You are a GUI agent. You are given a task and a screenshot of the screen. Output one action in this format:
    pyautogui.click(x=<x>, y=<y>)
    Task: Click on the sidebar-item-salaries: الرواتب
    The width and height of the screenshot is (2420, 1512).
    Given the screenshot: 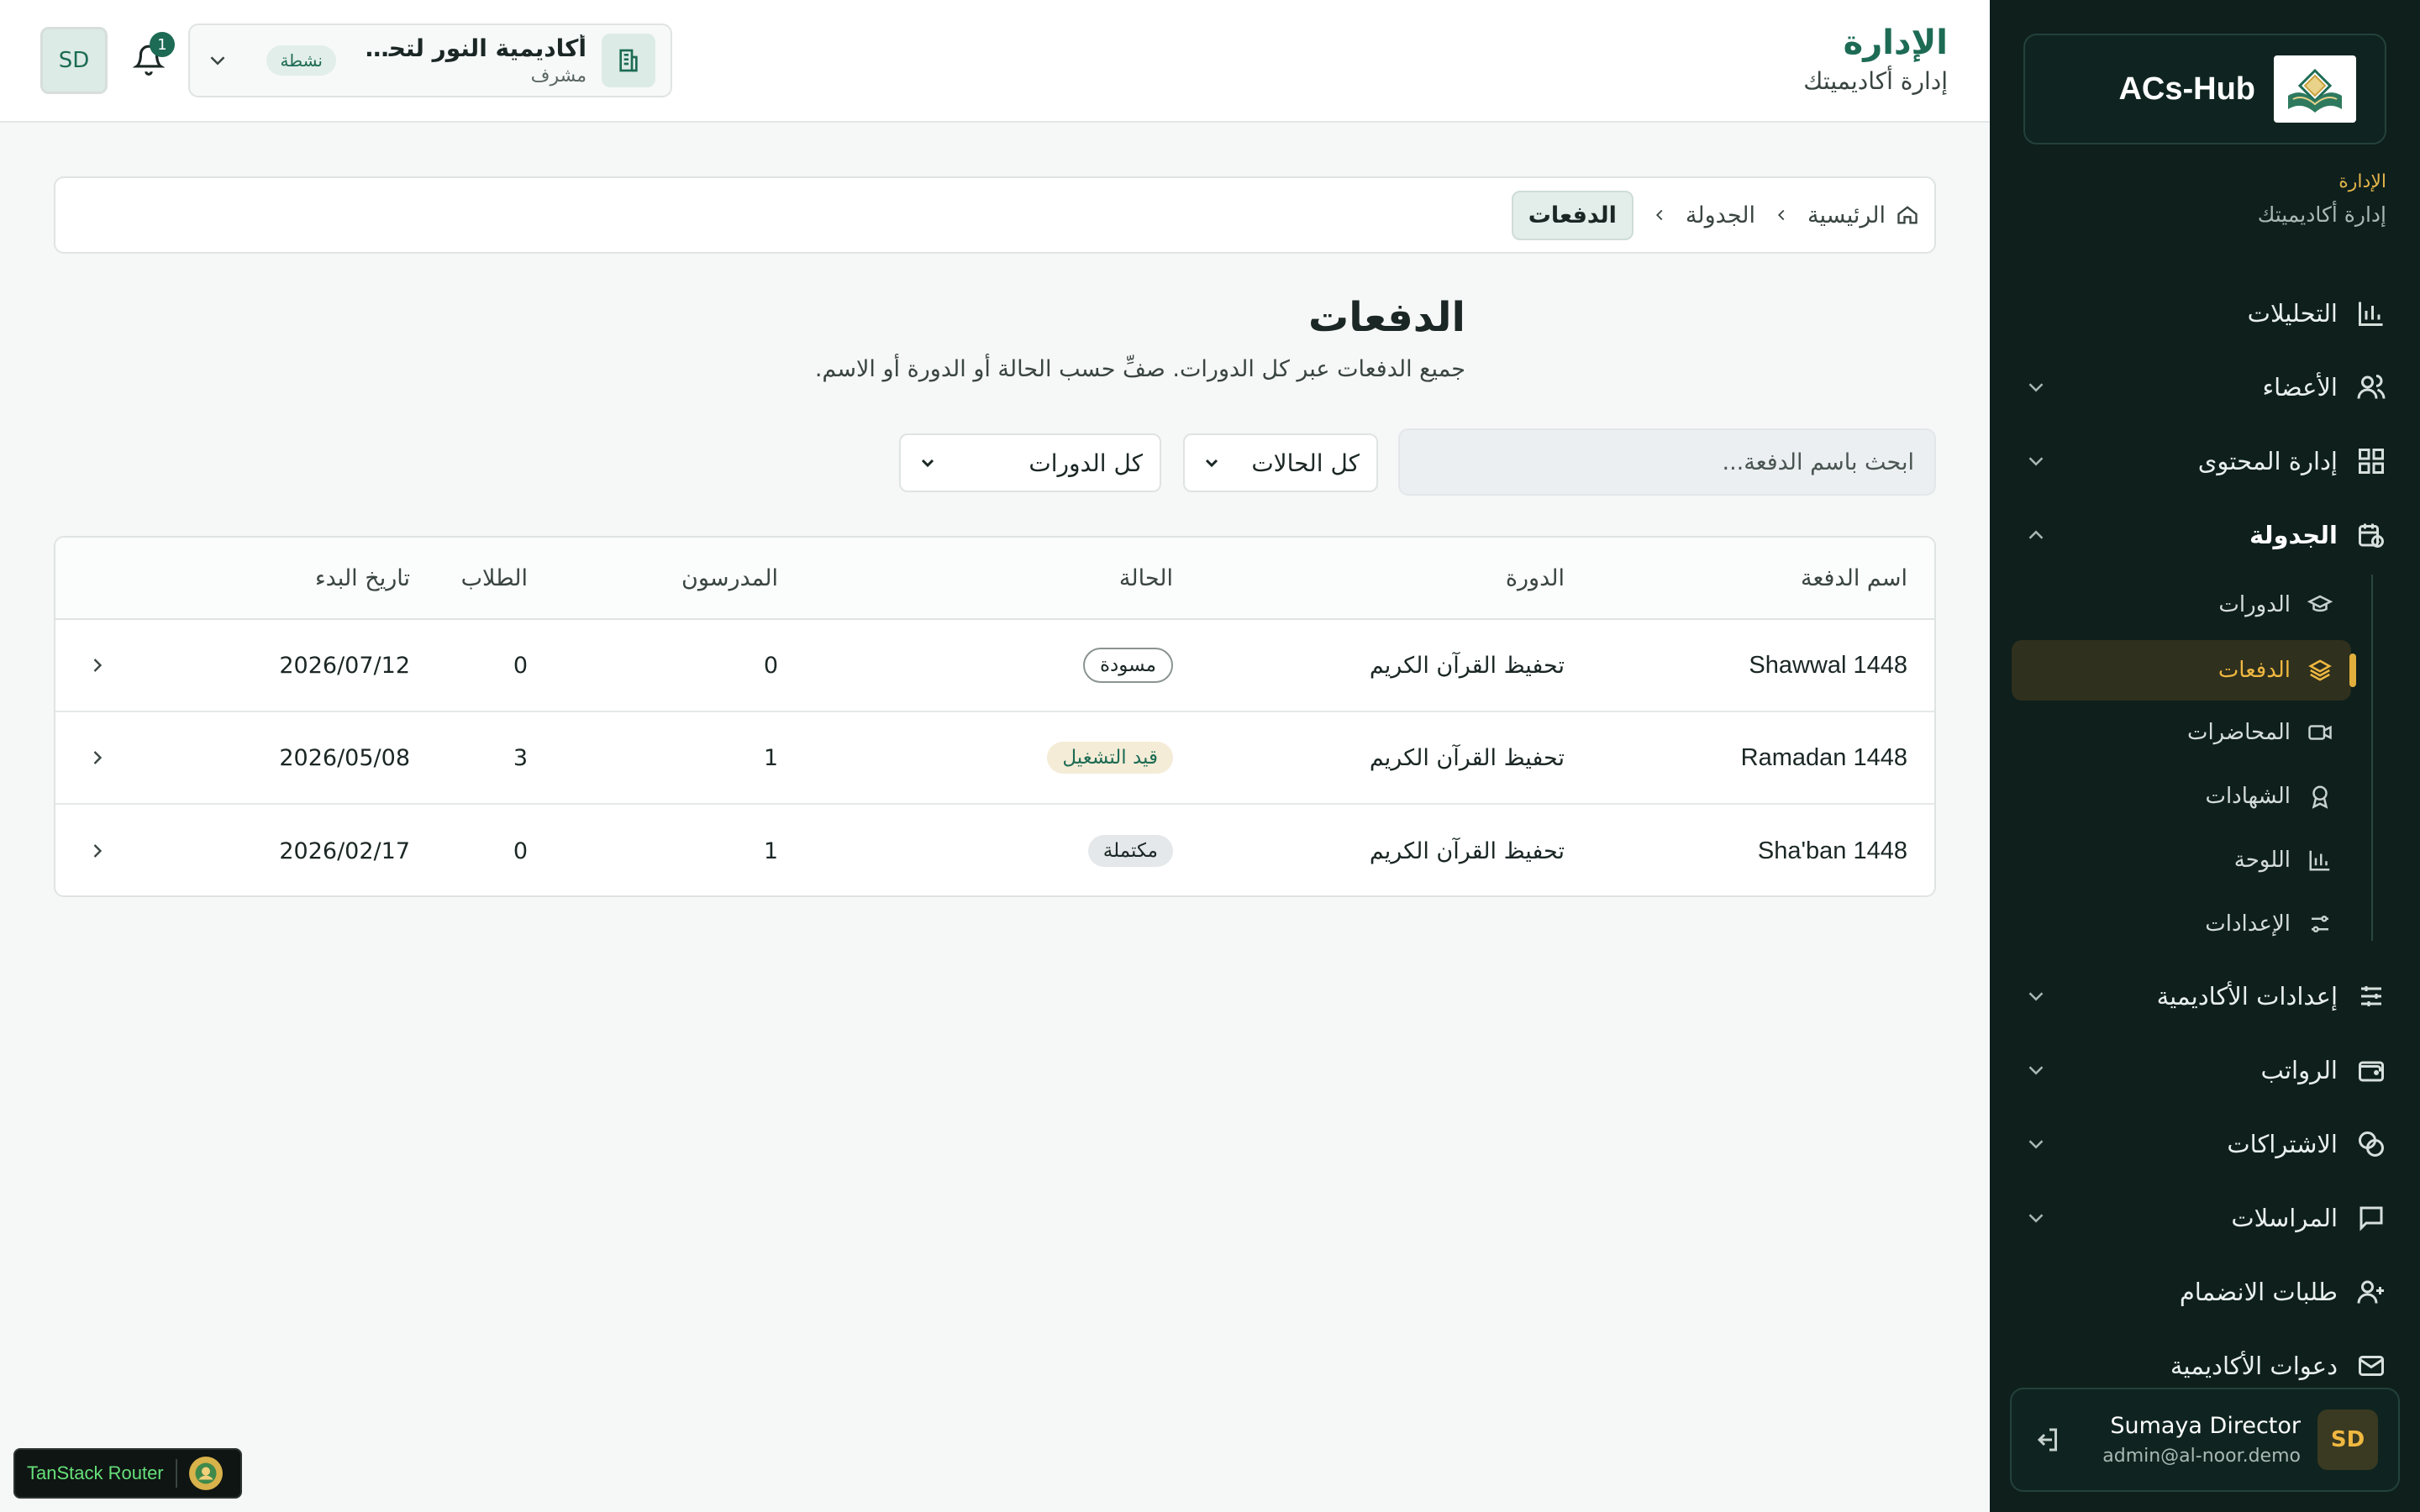 What is the action you would take?
    pyautogui.click(x=2205, y=1070)
    